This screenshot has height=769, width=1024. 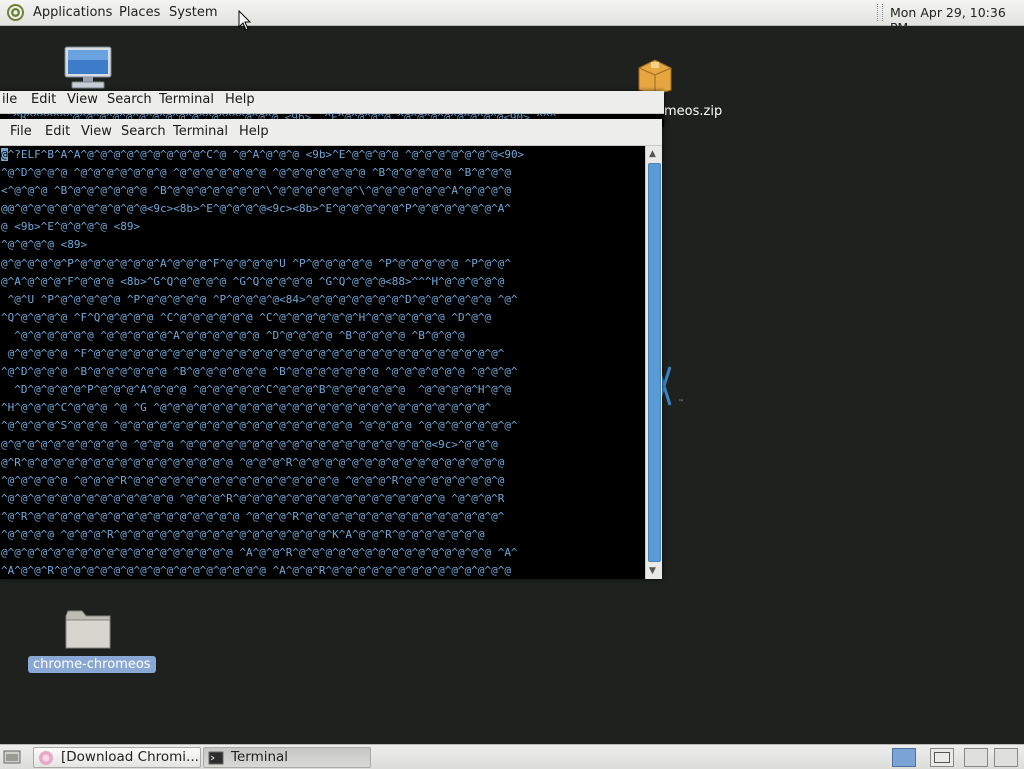 I want to click on menu-search-back: Search, so click(x=129, y=99).